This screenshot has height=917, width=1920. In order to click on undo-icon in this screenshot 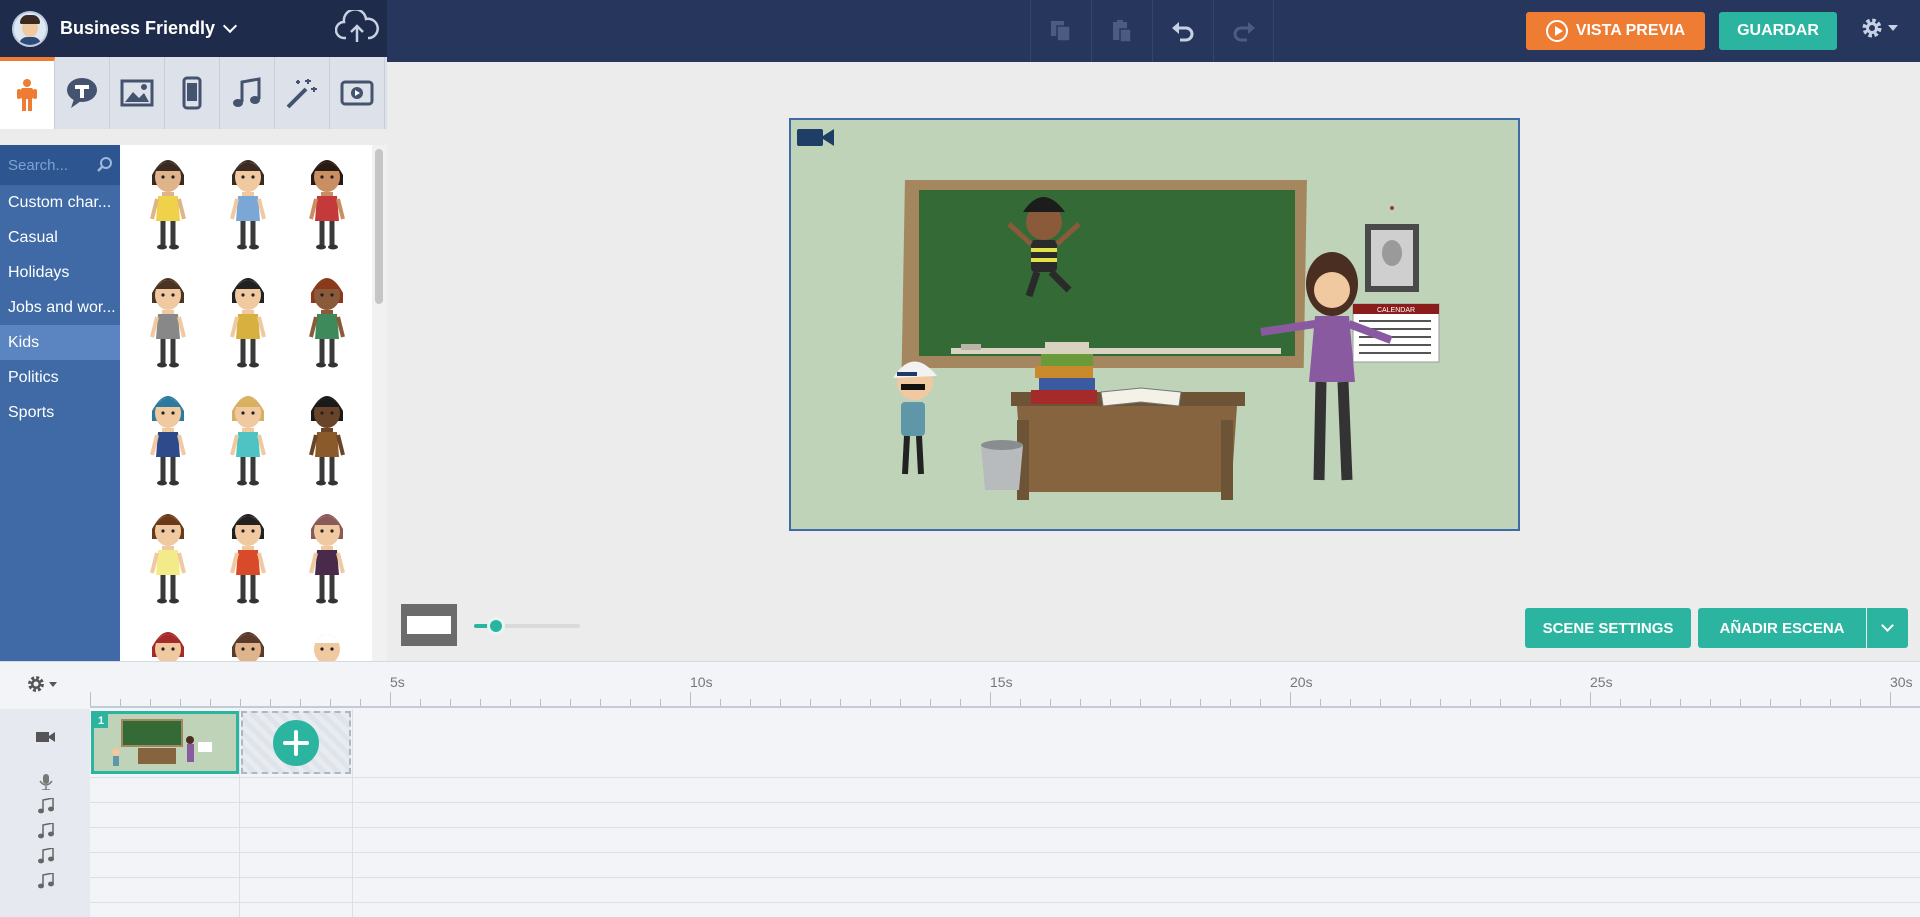, I will do `click(1183, 32)`.